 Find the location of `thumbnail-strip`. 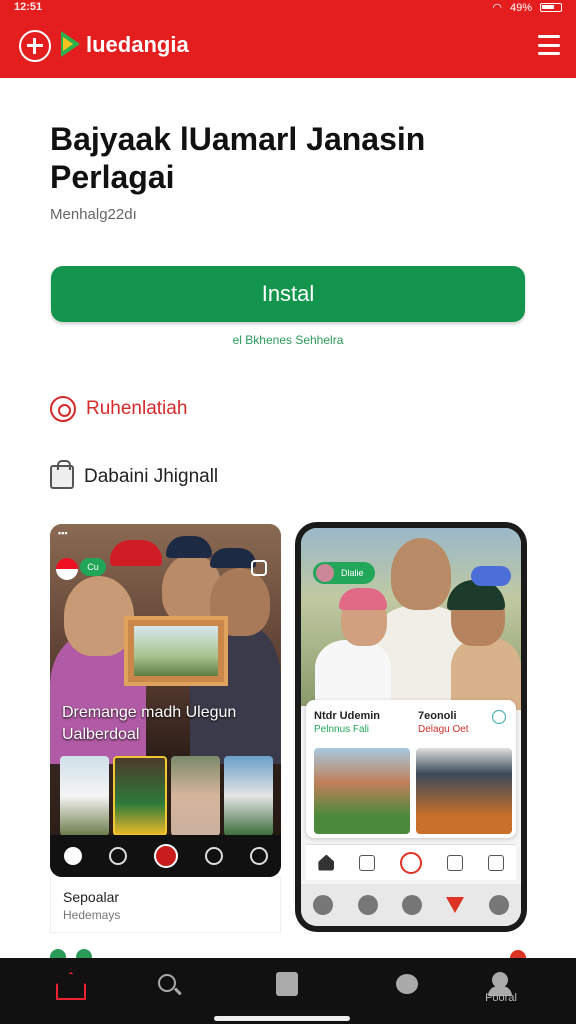

thumbnail-strip is located at coordinates (166, 796).